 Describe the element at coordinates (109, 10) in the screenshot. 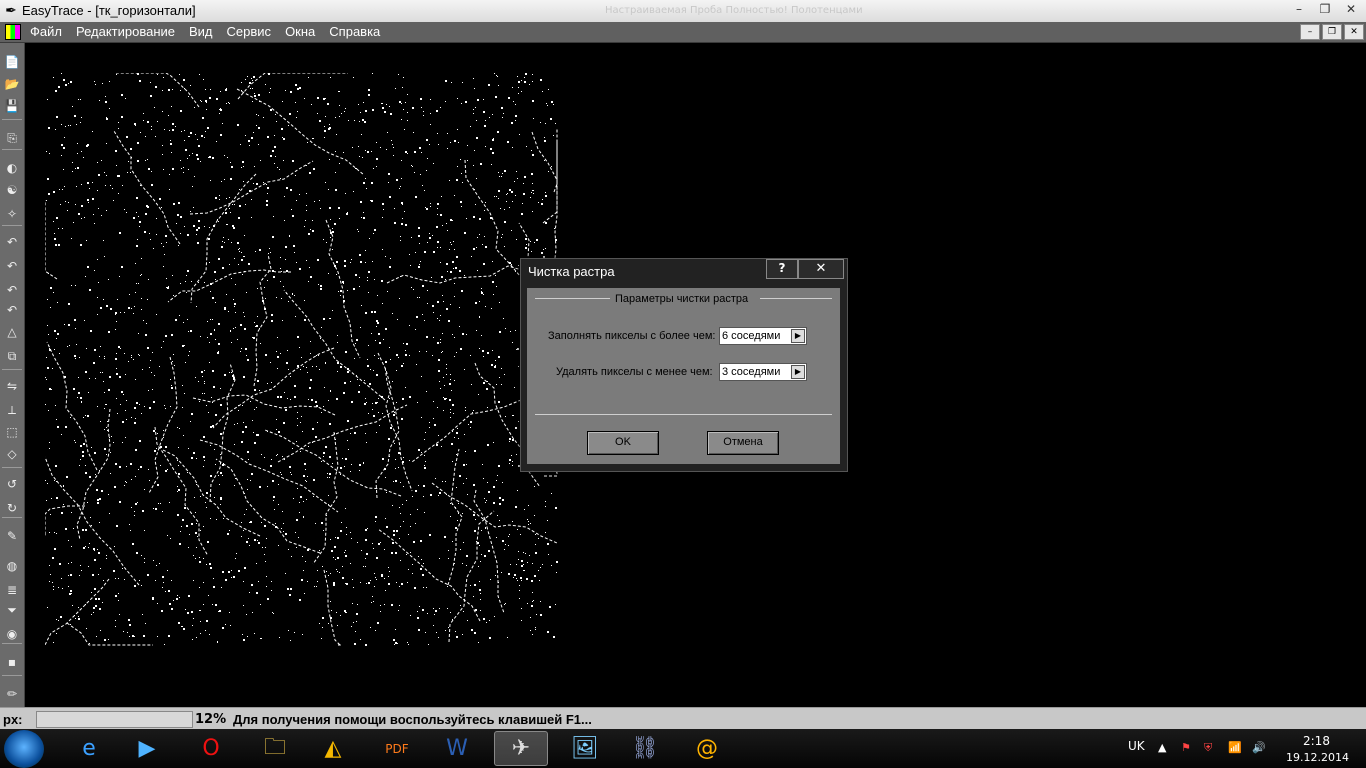

I see `window-title: EasyTrace - [тк_горизонтали]` at that location.